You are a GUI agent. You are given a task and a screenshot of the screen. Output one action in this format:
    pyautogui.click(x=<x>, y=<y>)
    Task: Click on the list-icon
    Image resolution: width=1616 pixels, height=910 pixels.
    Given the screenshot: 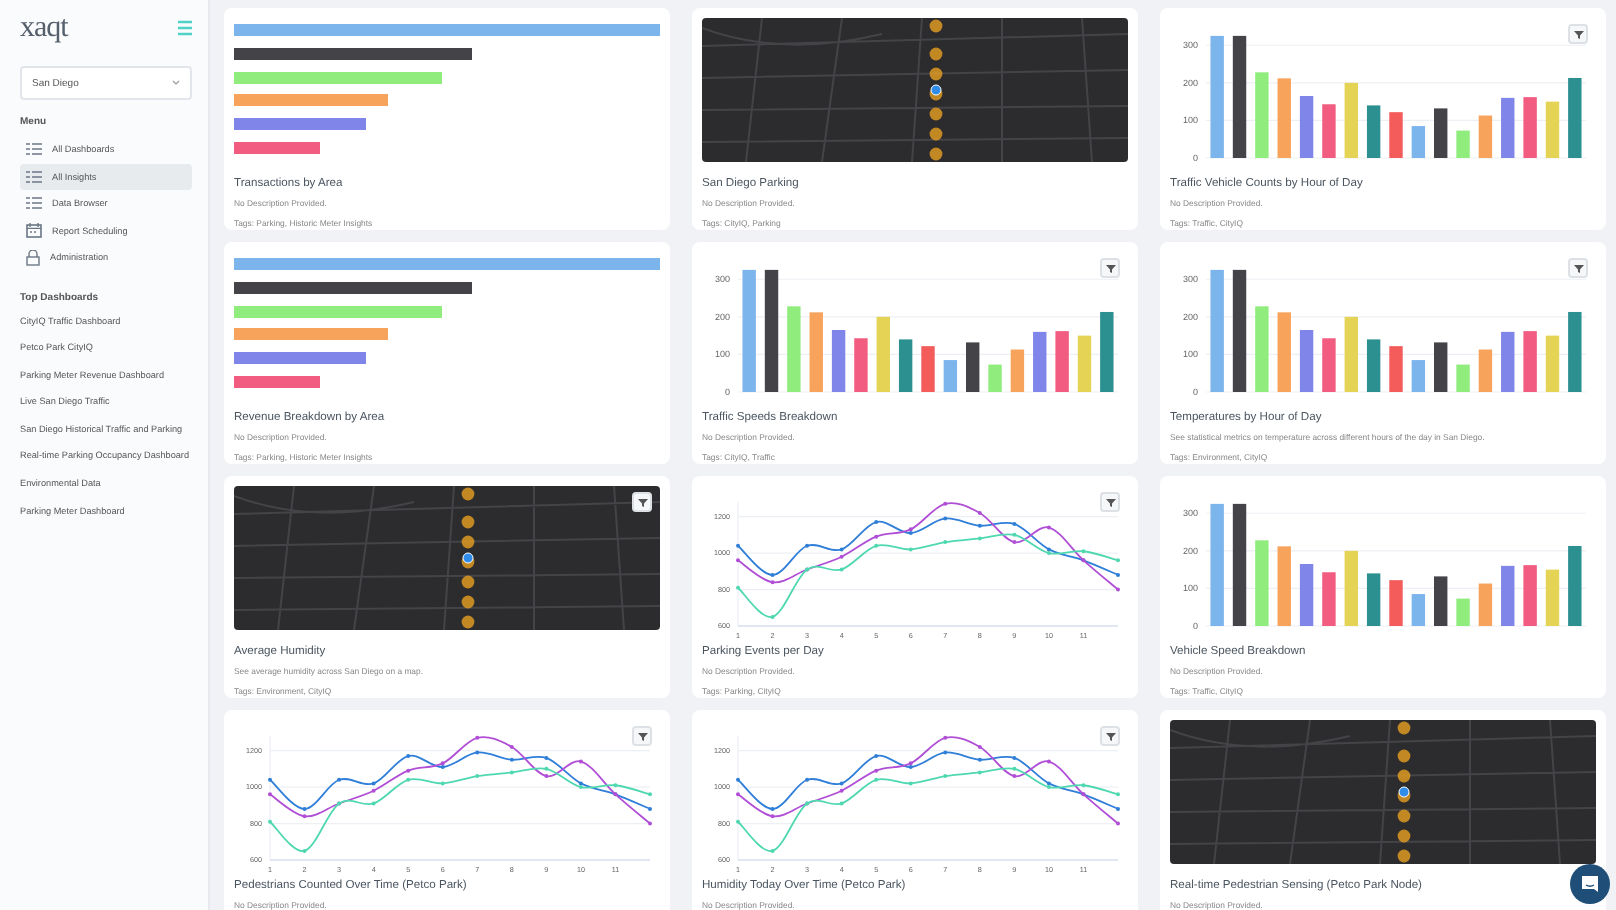 What is the action you would take?
    pyautogui.click(x=34, y=203)
    